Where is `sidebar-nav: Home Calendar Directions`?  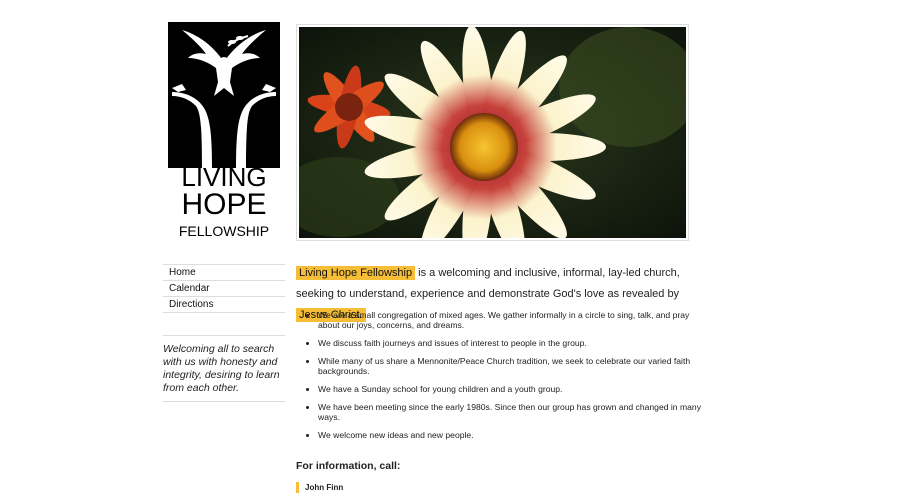
sidebar-nav: Home Calendar Directions is located at coordinates (224, 288).